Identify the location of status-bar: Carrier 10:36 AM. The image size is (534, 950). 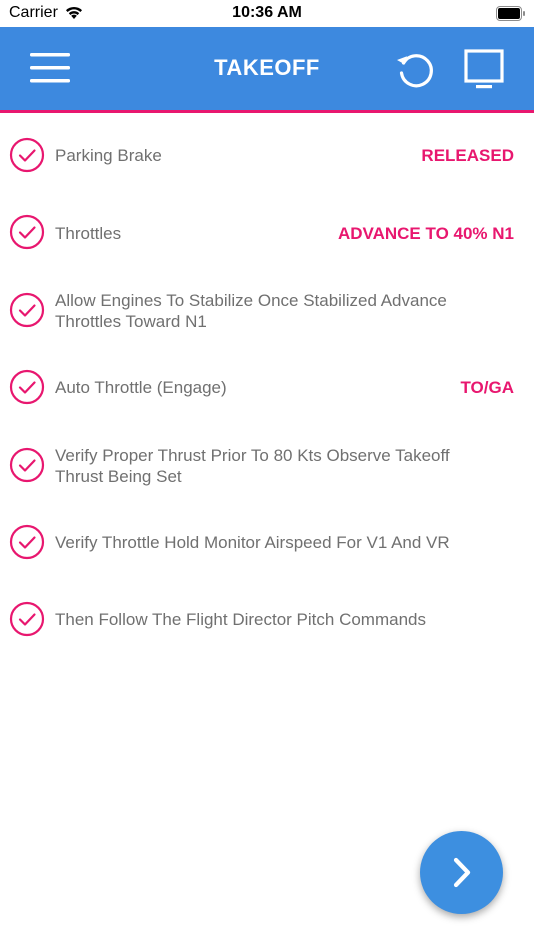
(267, 13).